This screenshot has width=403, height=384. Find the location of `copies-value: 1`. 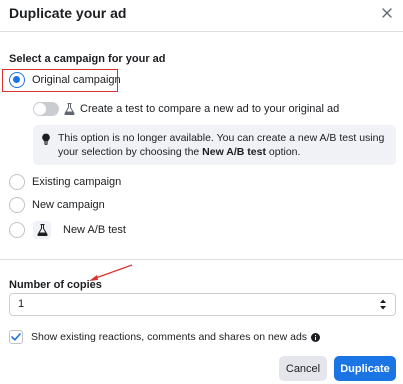

copies-value: 1 is located at coordinates (21, 304).